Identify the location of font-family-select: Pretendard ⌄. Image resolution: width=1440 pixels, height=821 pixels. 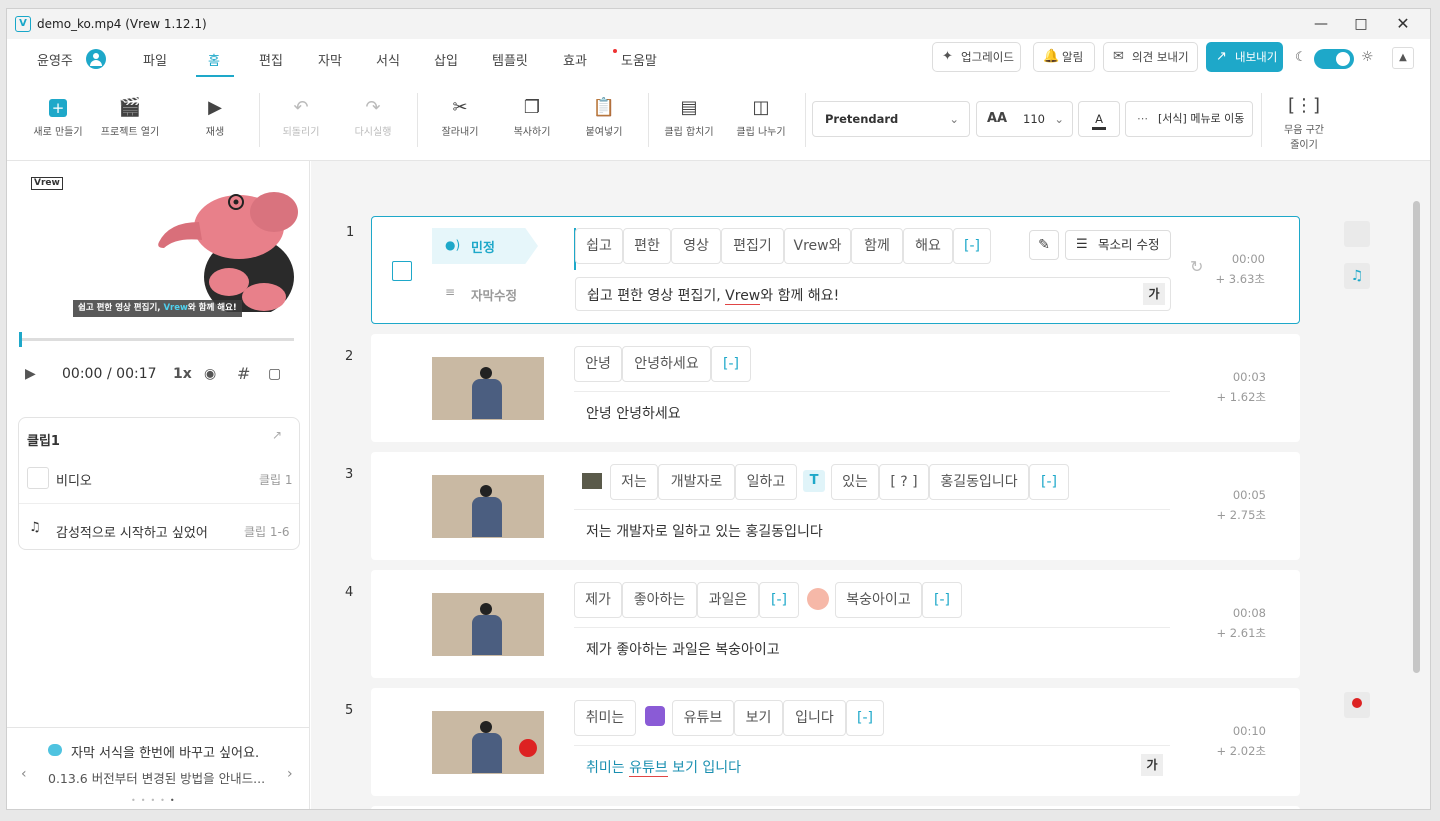
(891, 119).